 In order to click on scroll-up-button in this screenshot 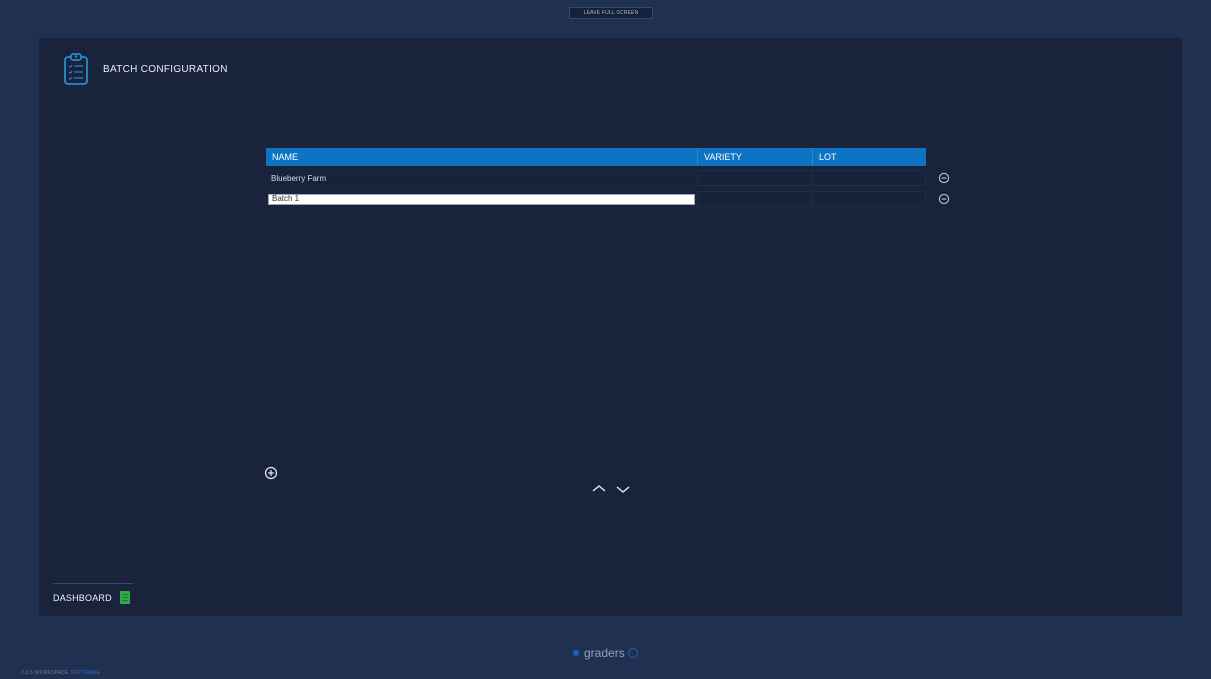, I will do `click(599, 489)`.